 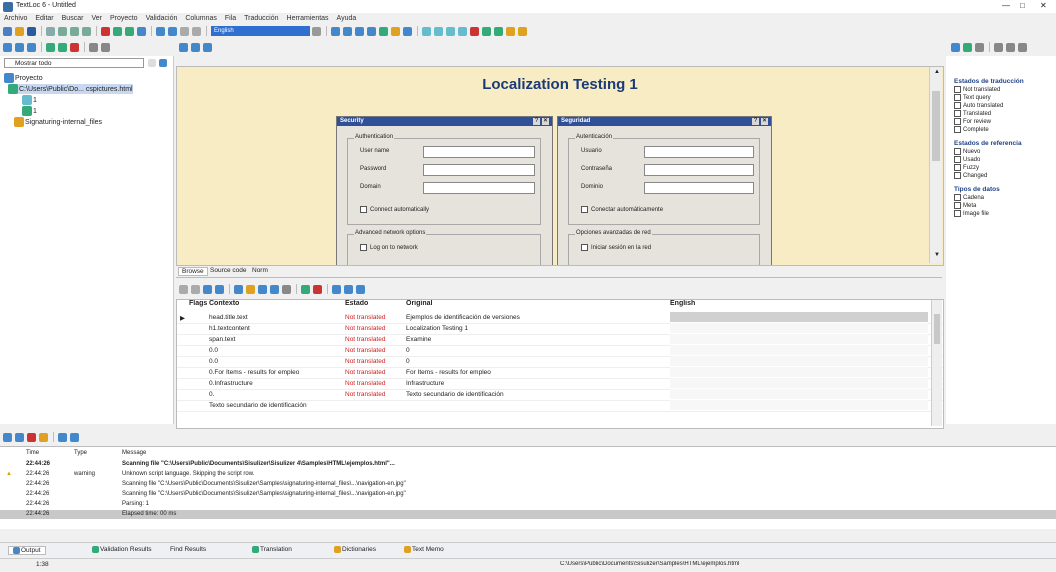 I want to click on state-8-icon, so click(x=510, y=31).